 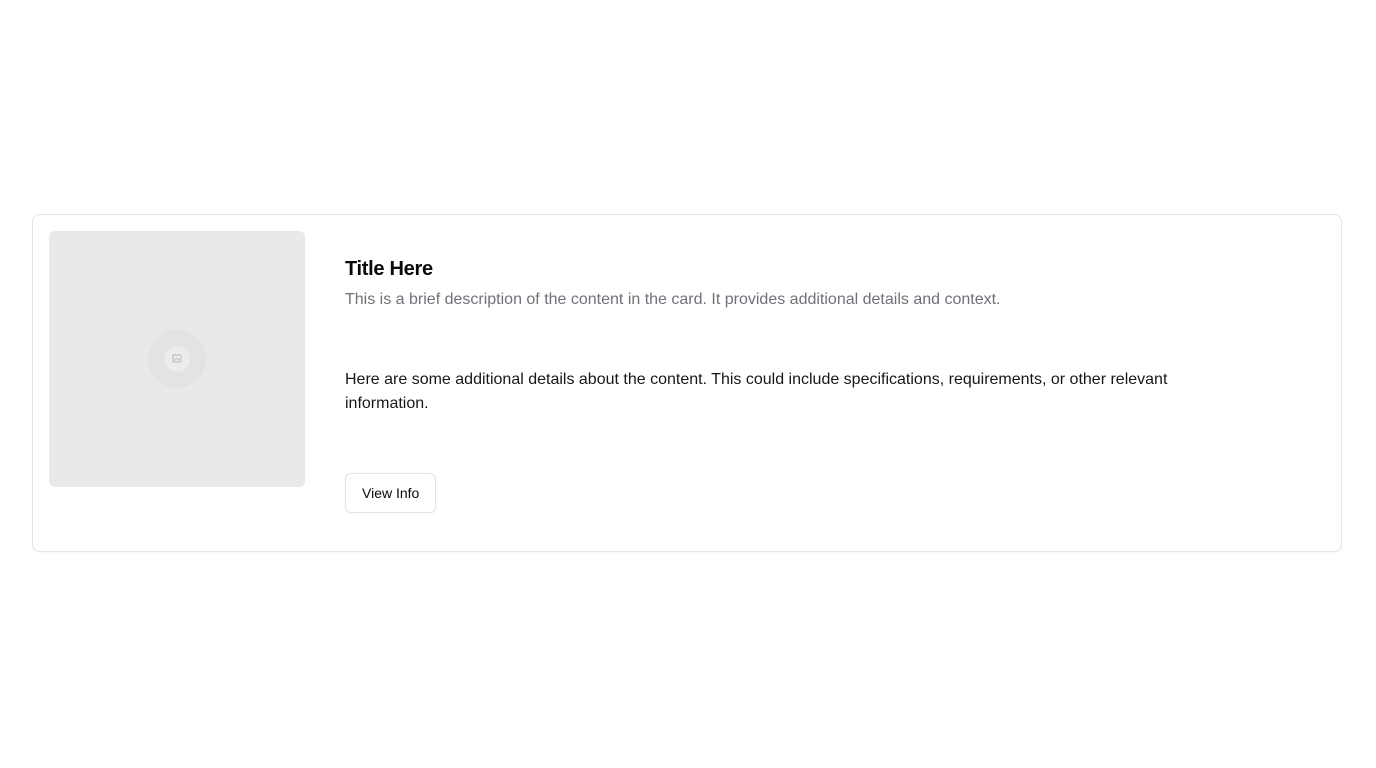 I want to click on image-placeholder-icon, so click(x=177, y=359).